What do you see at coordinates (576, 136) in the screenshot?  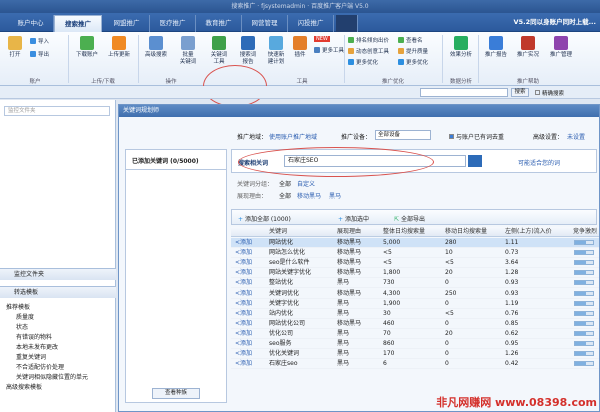 I see `advanced-link: 未设置` at bounding box center [576, 136].